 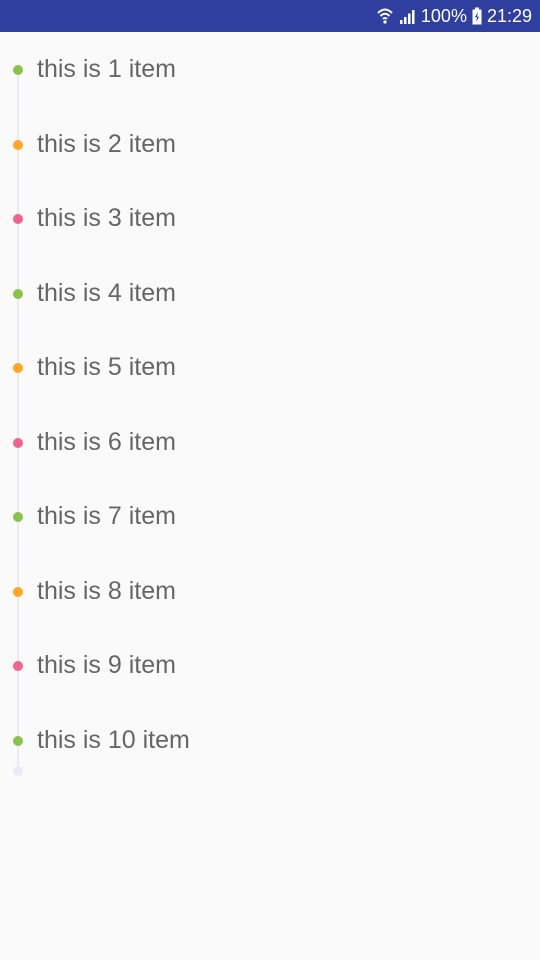 I want to click on battery-percent: 100%, so click(x=443, y=15).